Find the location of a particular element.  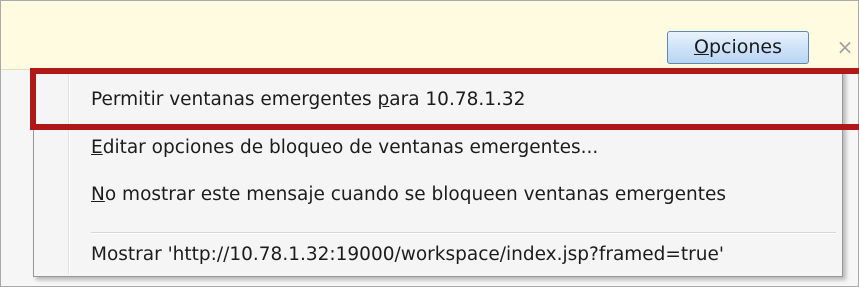

options-button-mnemonic: O is located at coordinates (701, 47).